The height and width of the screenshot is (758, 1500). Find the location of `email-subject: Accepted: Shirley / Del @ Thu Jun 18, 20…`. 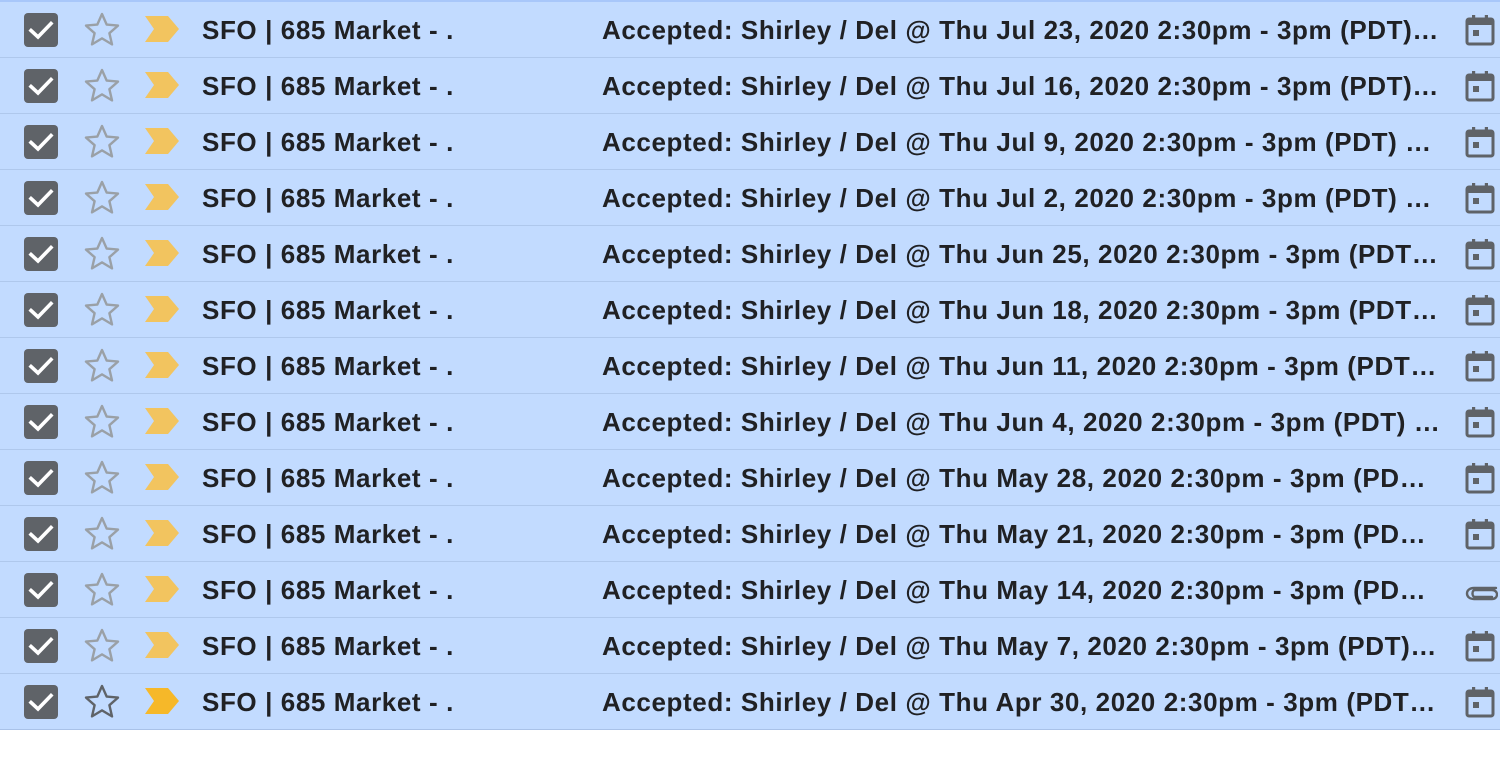

email-subject: Accepted: Shirley / Del @ Thu Jun 18, 20… is located at coordinates (1021, 310).